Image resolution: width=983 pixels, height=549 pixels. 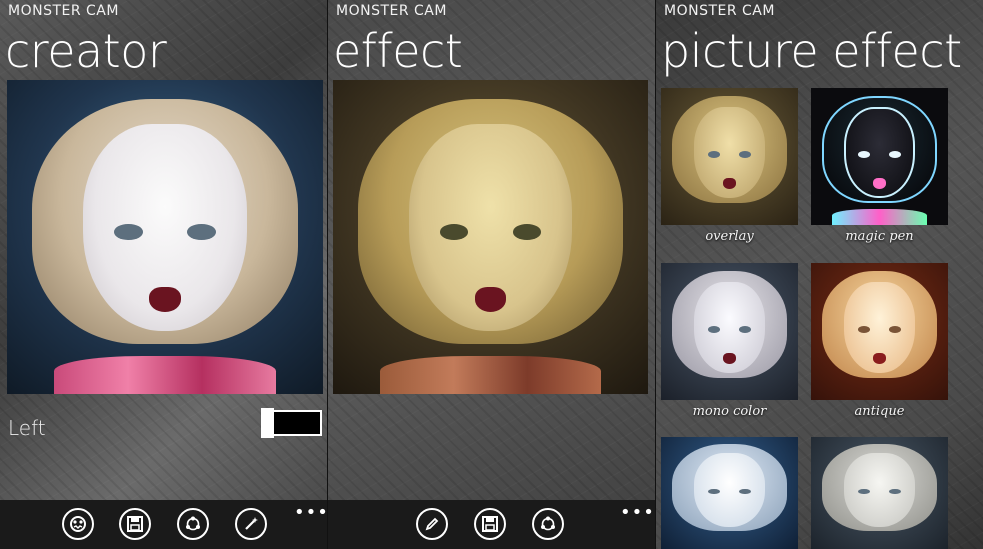 I want to click on effect-thumb-antique, so click(x=879, y=331).